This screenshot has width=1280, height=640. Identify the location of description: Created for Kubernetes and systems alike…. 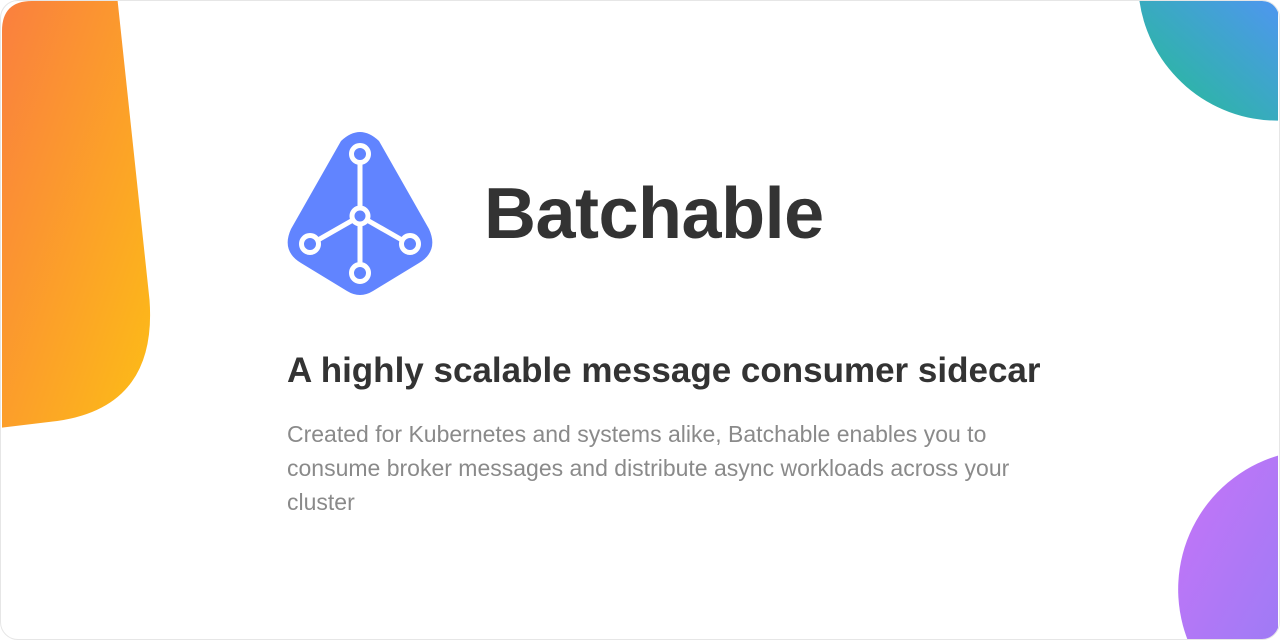
(648, 468).